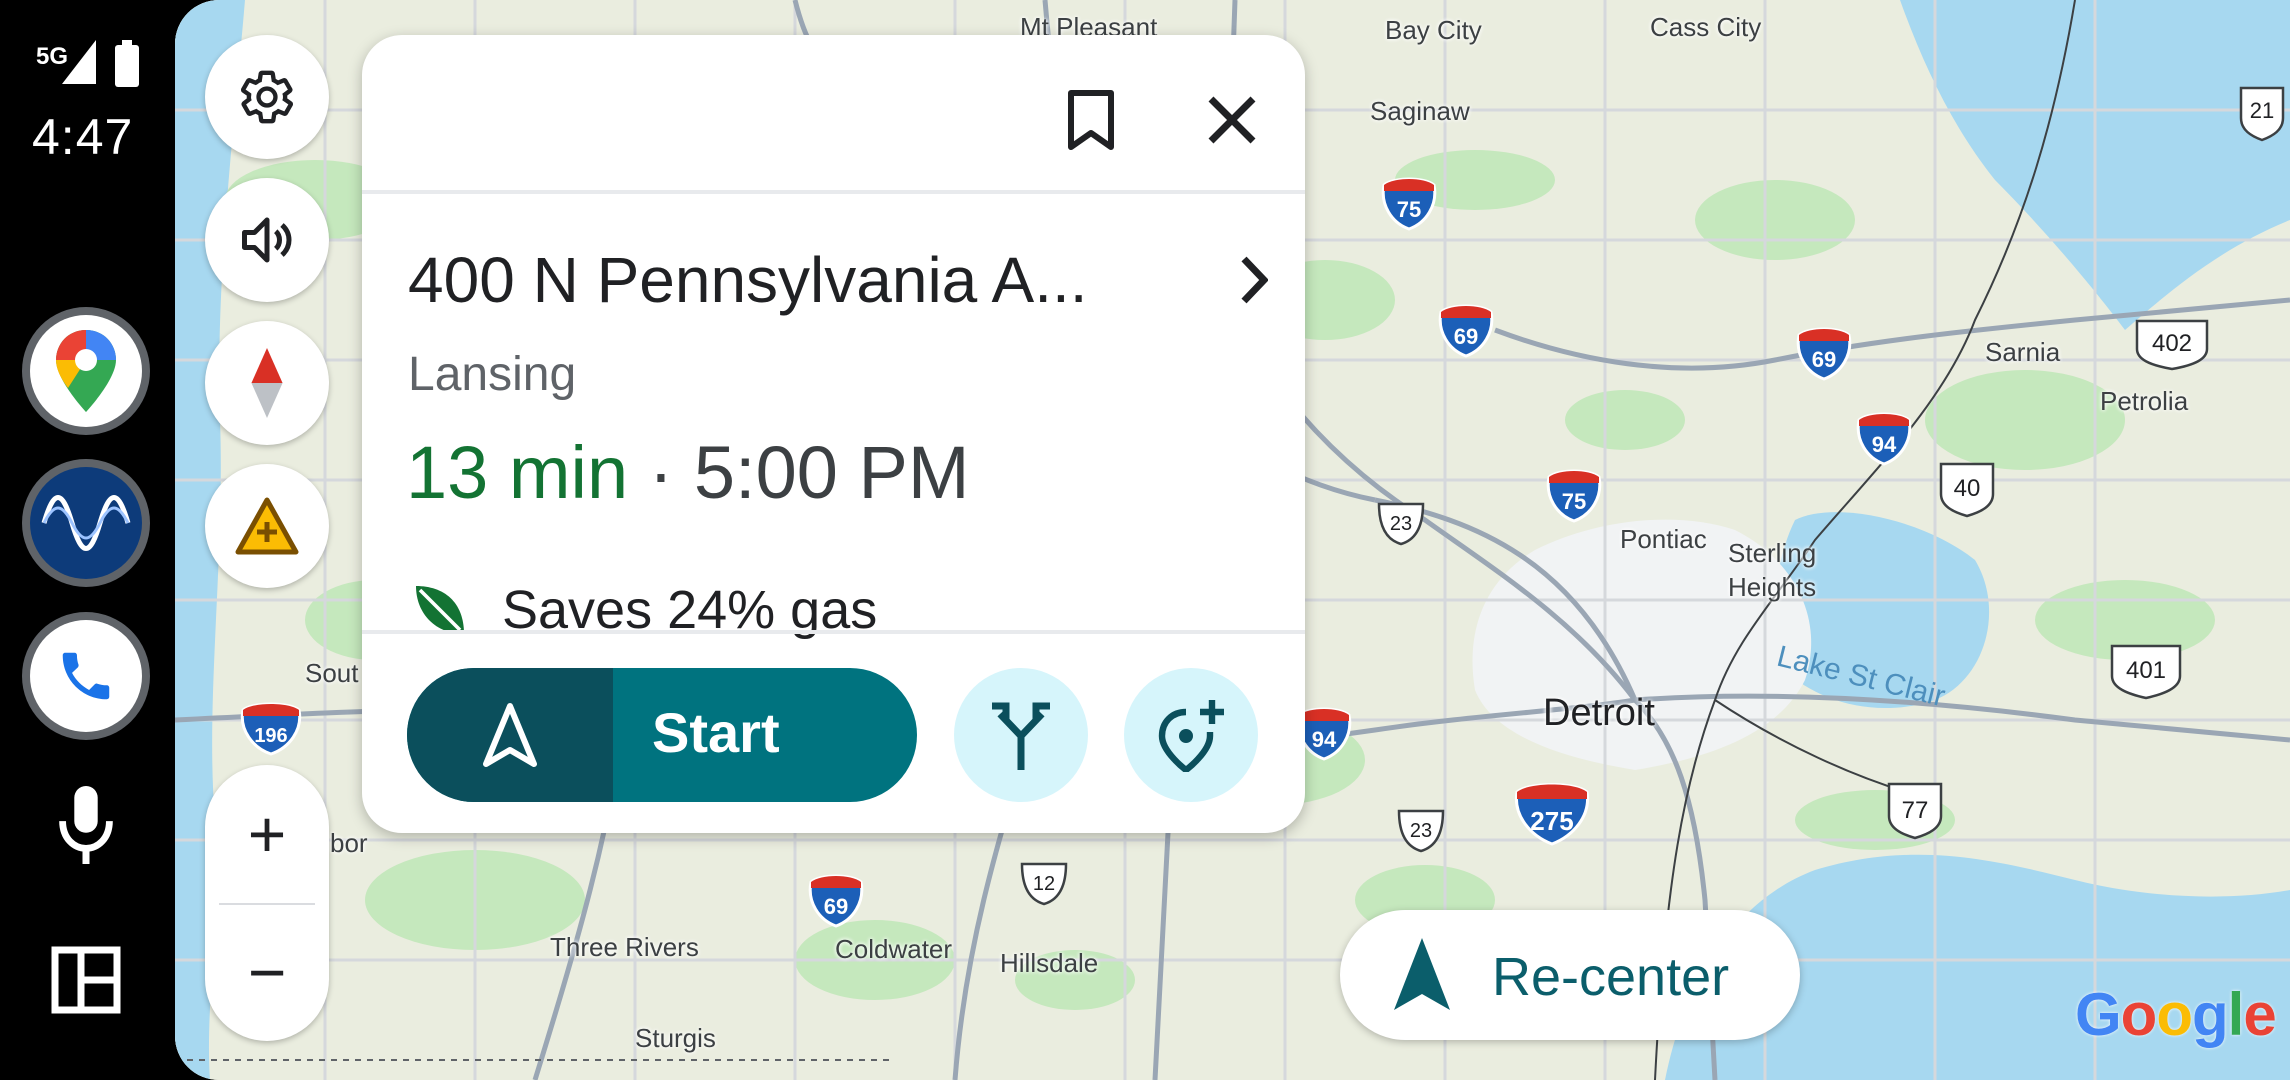 The image size is (2290, 1080). I want to click on ontario-401-shield: 401, so click(2146, 672).